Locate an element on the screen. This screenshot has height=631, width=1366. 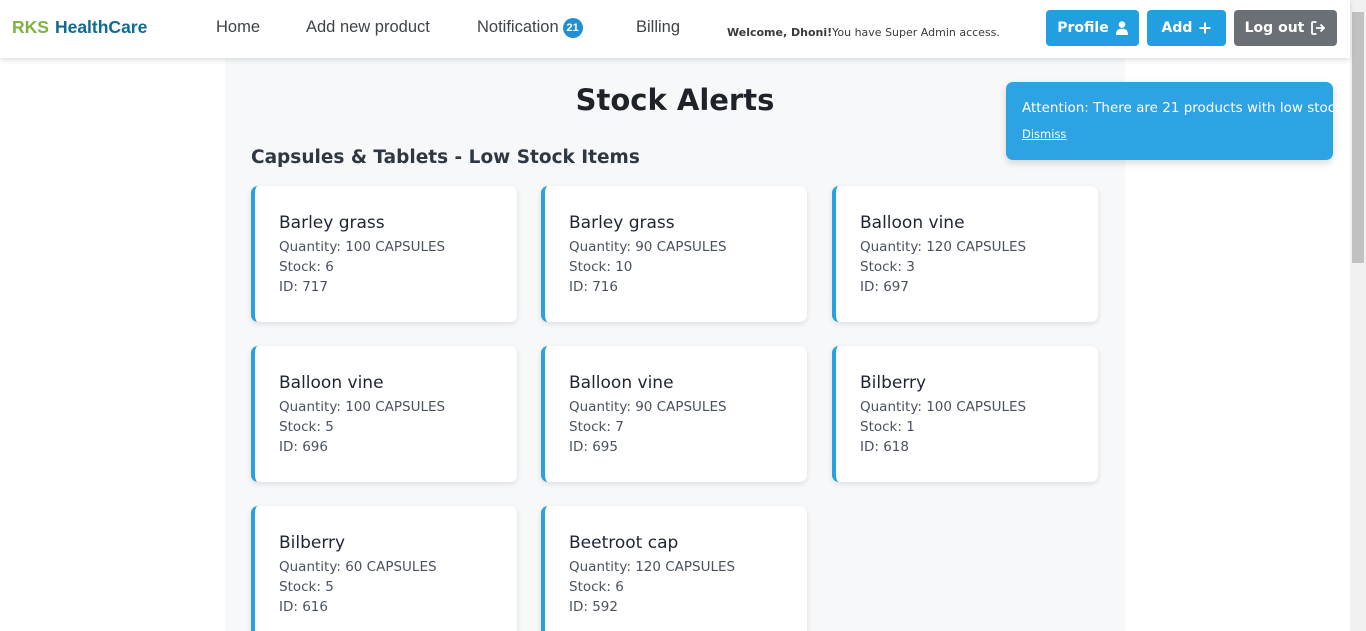
logout-button-label: Log out is located at coordinates (1274, 28).